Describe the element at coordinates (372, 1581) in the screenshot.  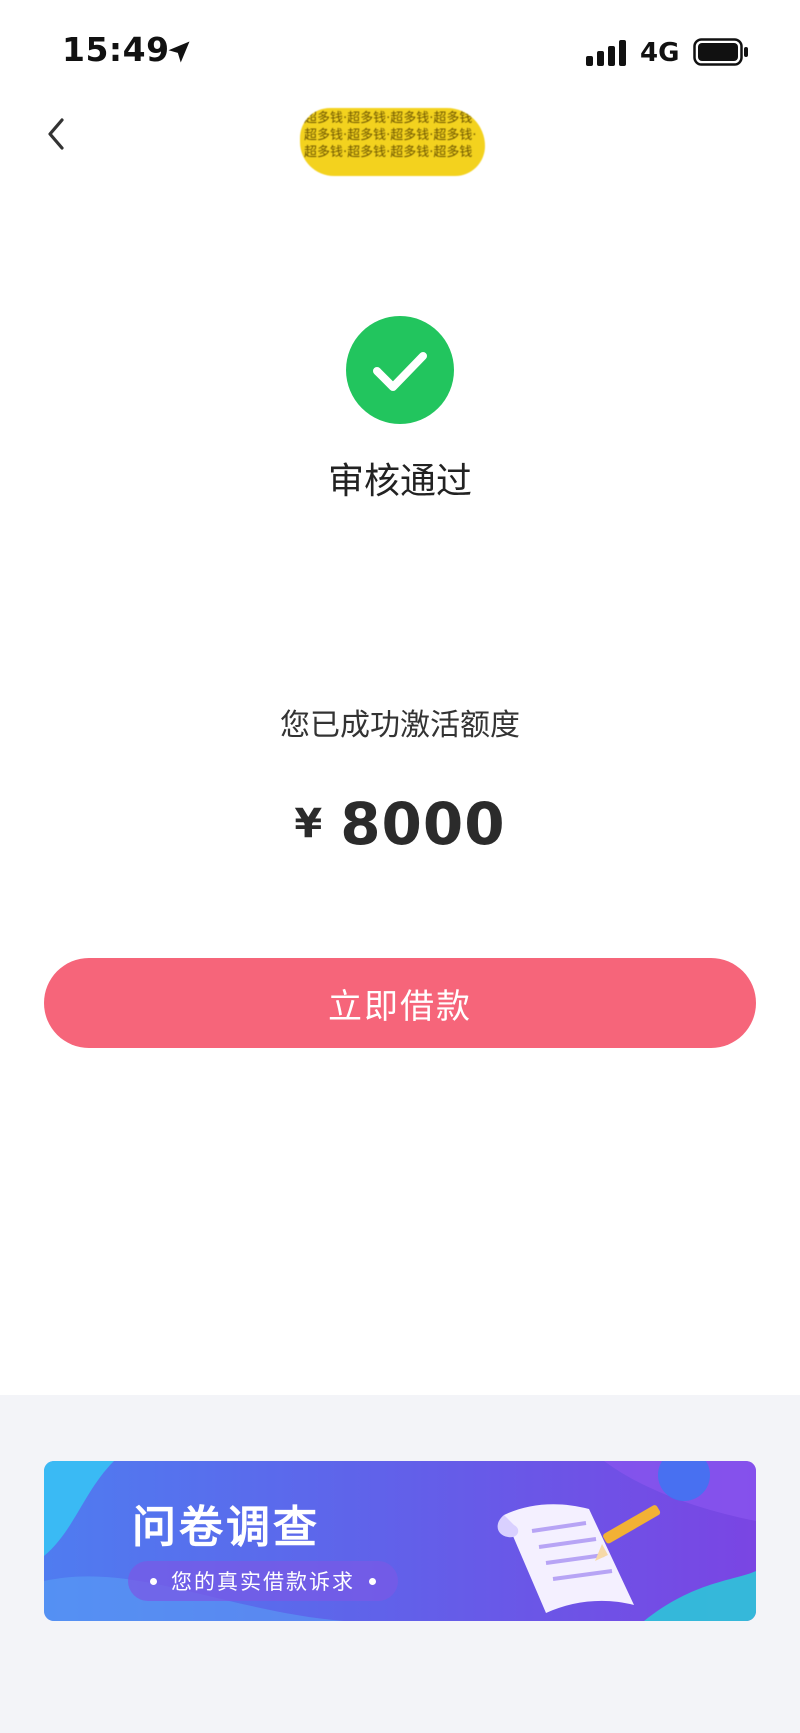
I see `pill-dot-right` at that location.